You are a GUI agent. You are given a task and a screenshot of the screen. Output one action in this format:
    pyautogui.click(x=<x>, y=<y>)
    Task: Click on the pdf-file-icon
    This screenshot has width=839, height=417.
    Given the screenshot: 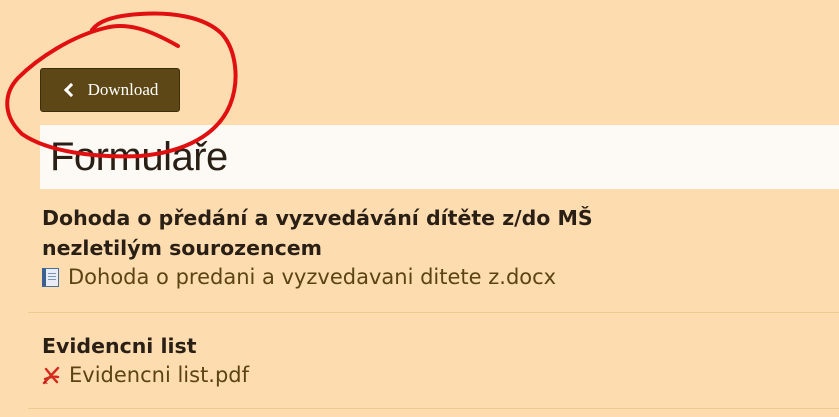 What is the action you would take?
    pyautogui.click(x=51, y=375)
    